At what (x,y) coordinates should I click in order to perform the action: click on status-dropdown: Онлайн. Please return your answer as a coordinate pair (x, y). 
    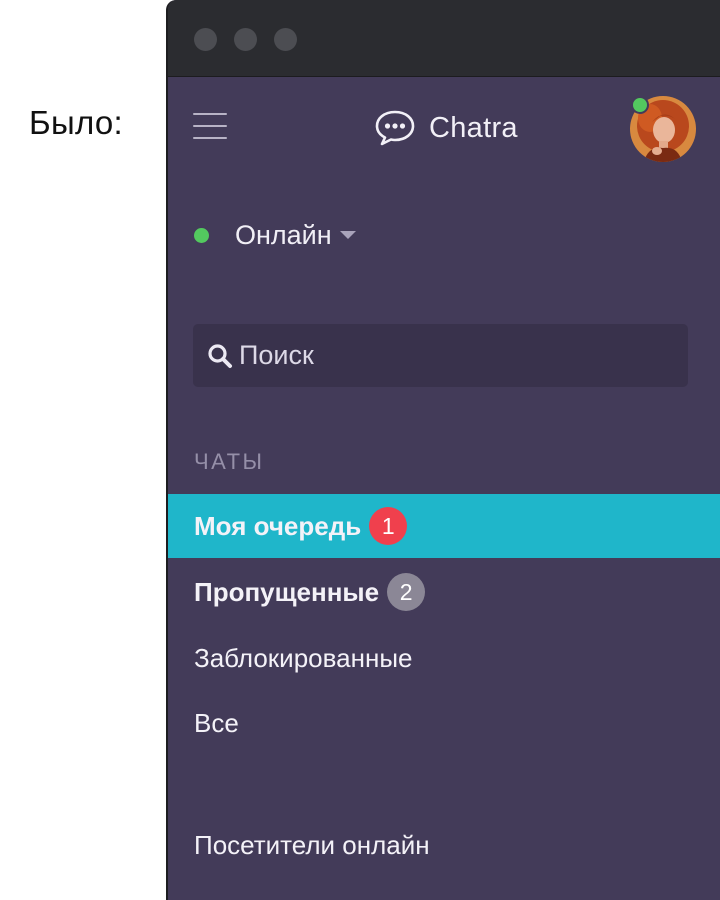
    Looking at the image, I should click on (275, 235).